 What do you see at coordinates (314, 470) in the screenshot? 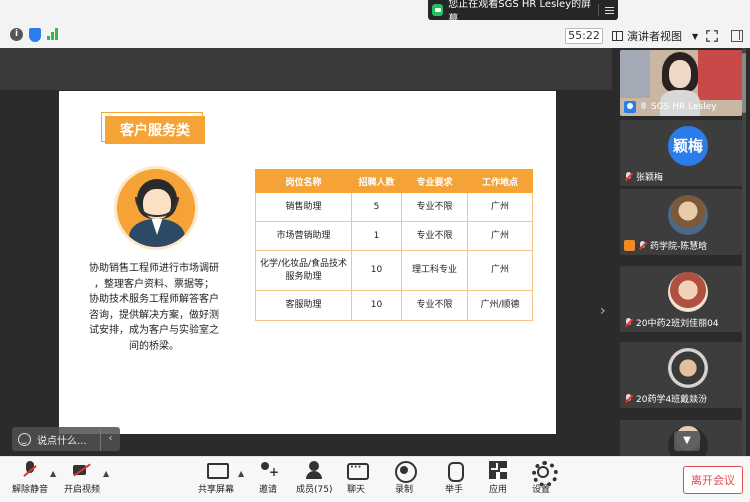
I see `members-icon` at bounding box center [314, 470].